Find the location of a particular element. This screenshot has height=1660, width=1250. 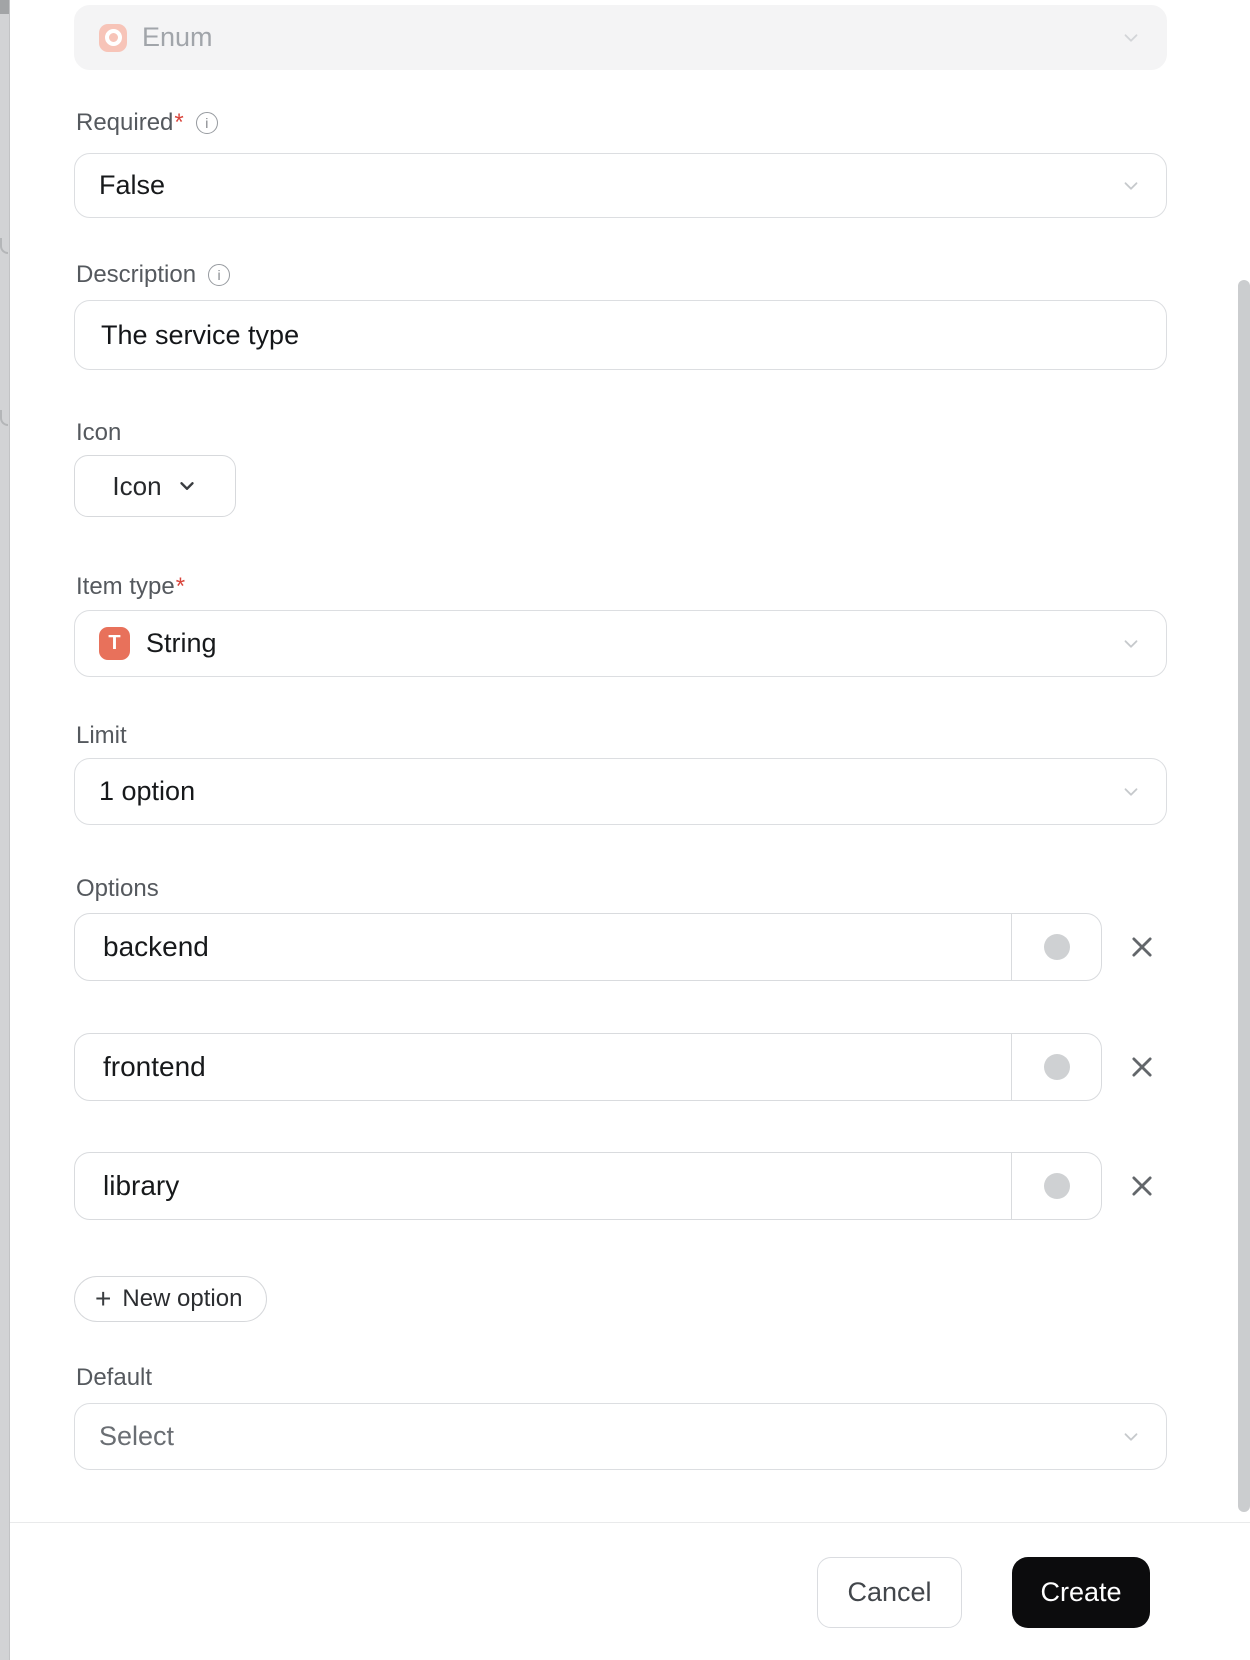

new-option-button: + New option is located at coordinates (171, 1299).